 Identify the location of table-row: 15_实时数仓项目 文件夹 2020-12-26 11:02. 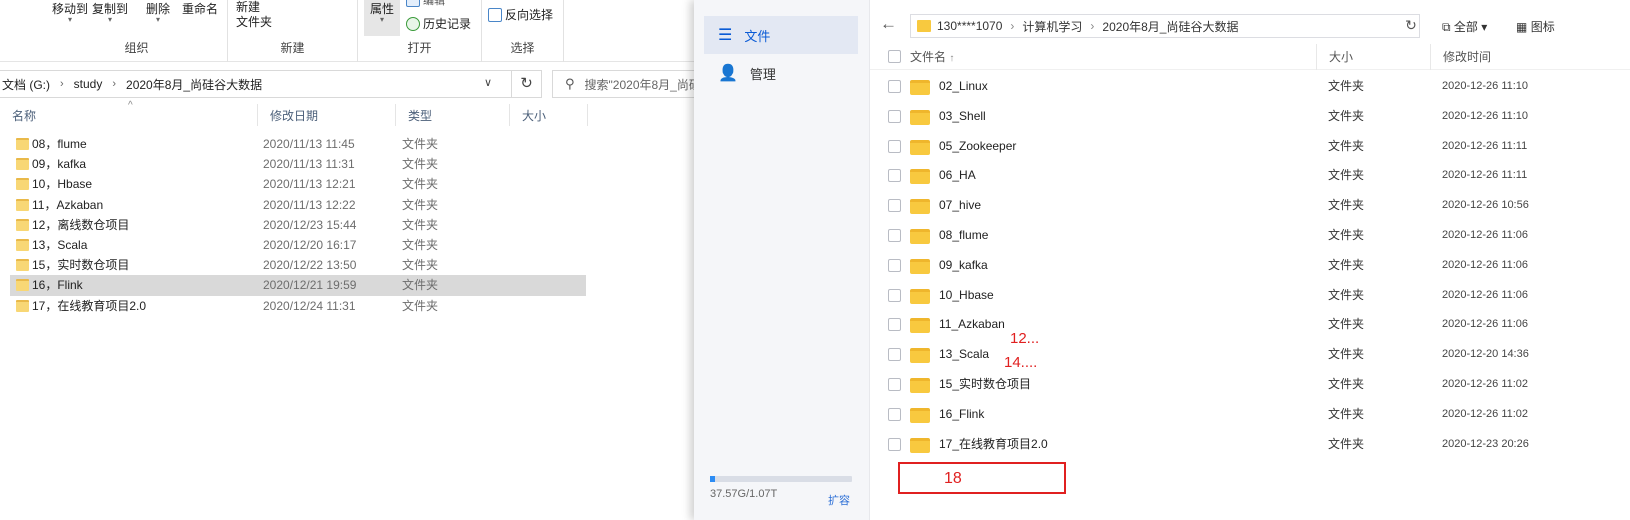
(1250, 385).